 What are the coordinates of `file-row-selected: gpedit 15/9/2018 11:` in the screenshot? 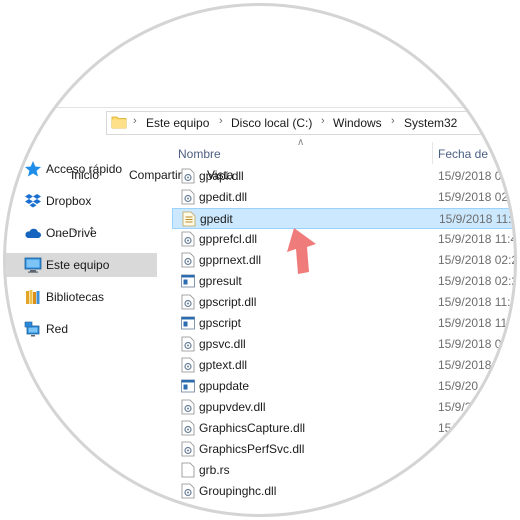 It's located at (343, 218).